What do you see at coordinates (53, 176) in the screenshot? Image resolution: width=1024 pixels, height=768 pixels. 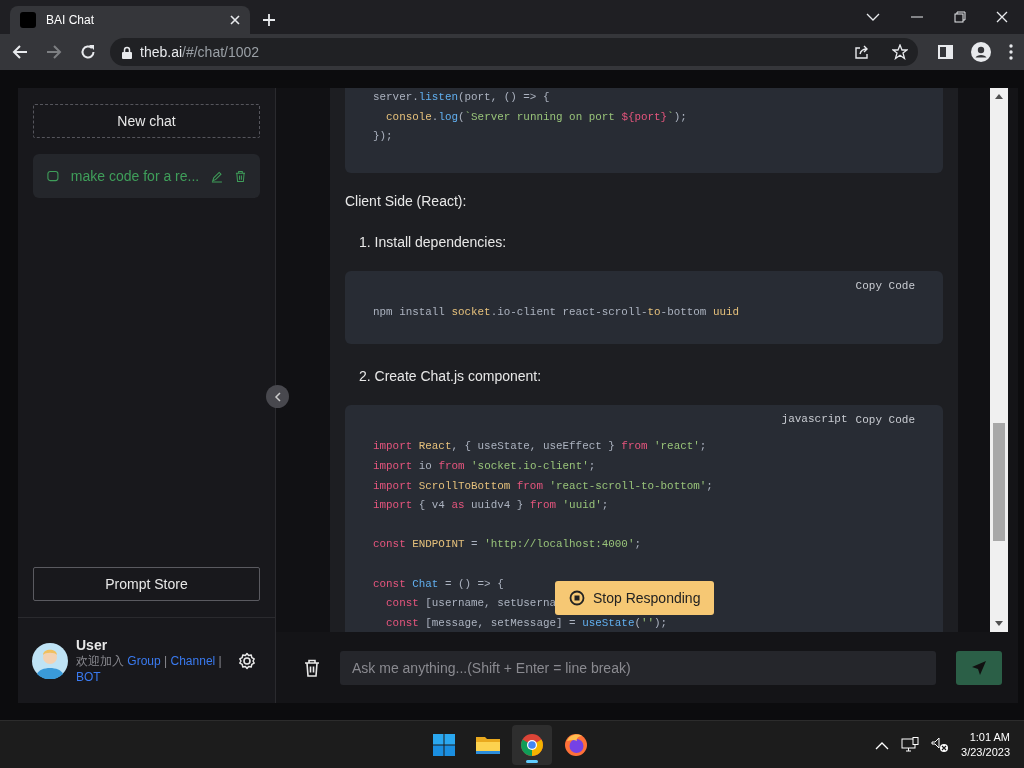 I see `chat-icon` at bounding box center [53, 176].